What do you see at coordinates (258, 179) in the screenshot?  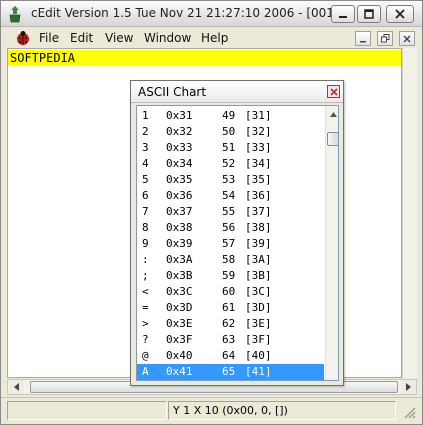 I see `ascii-bracket: [35]` at bounding box center [258, 179].